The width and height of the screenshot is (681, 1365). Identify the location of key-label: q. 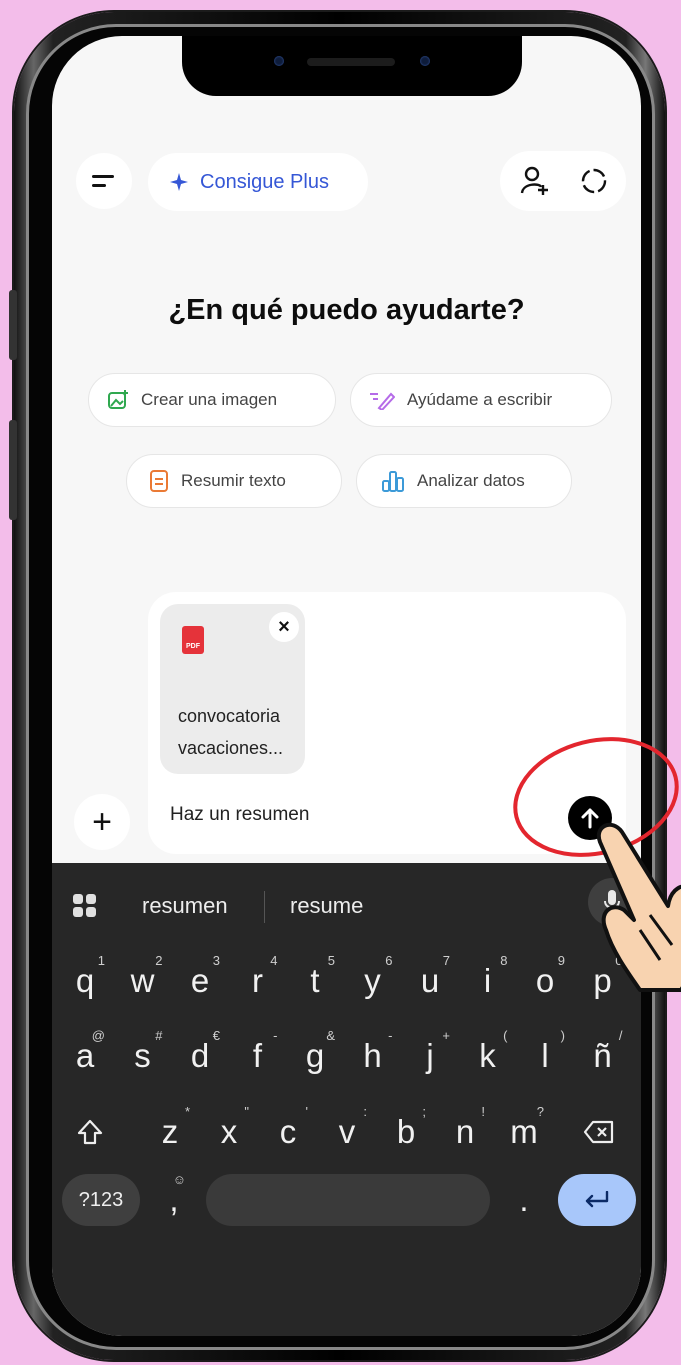
(85, 980).